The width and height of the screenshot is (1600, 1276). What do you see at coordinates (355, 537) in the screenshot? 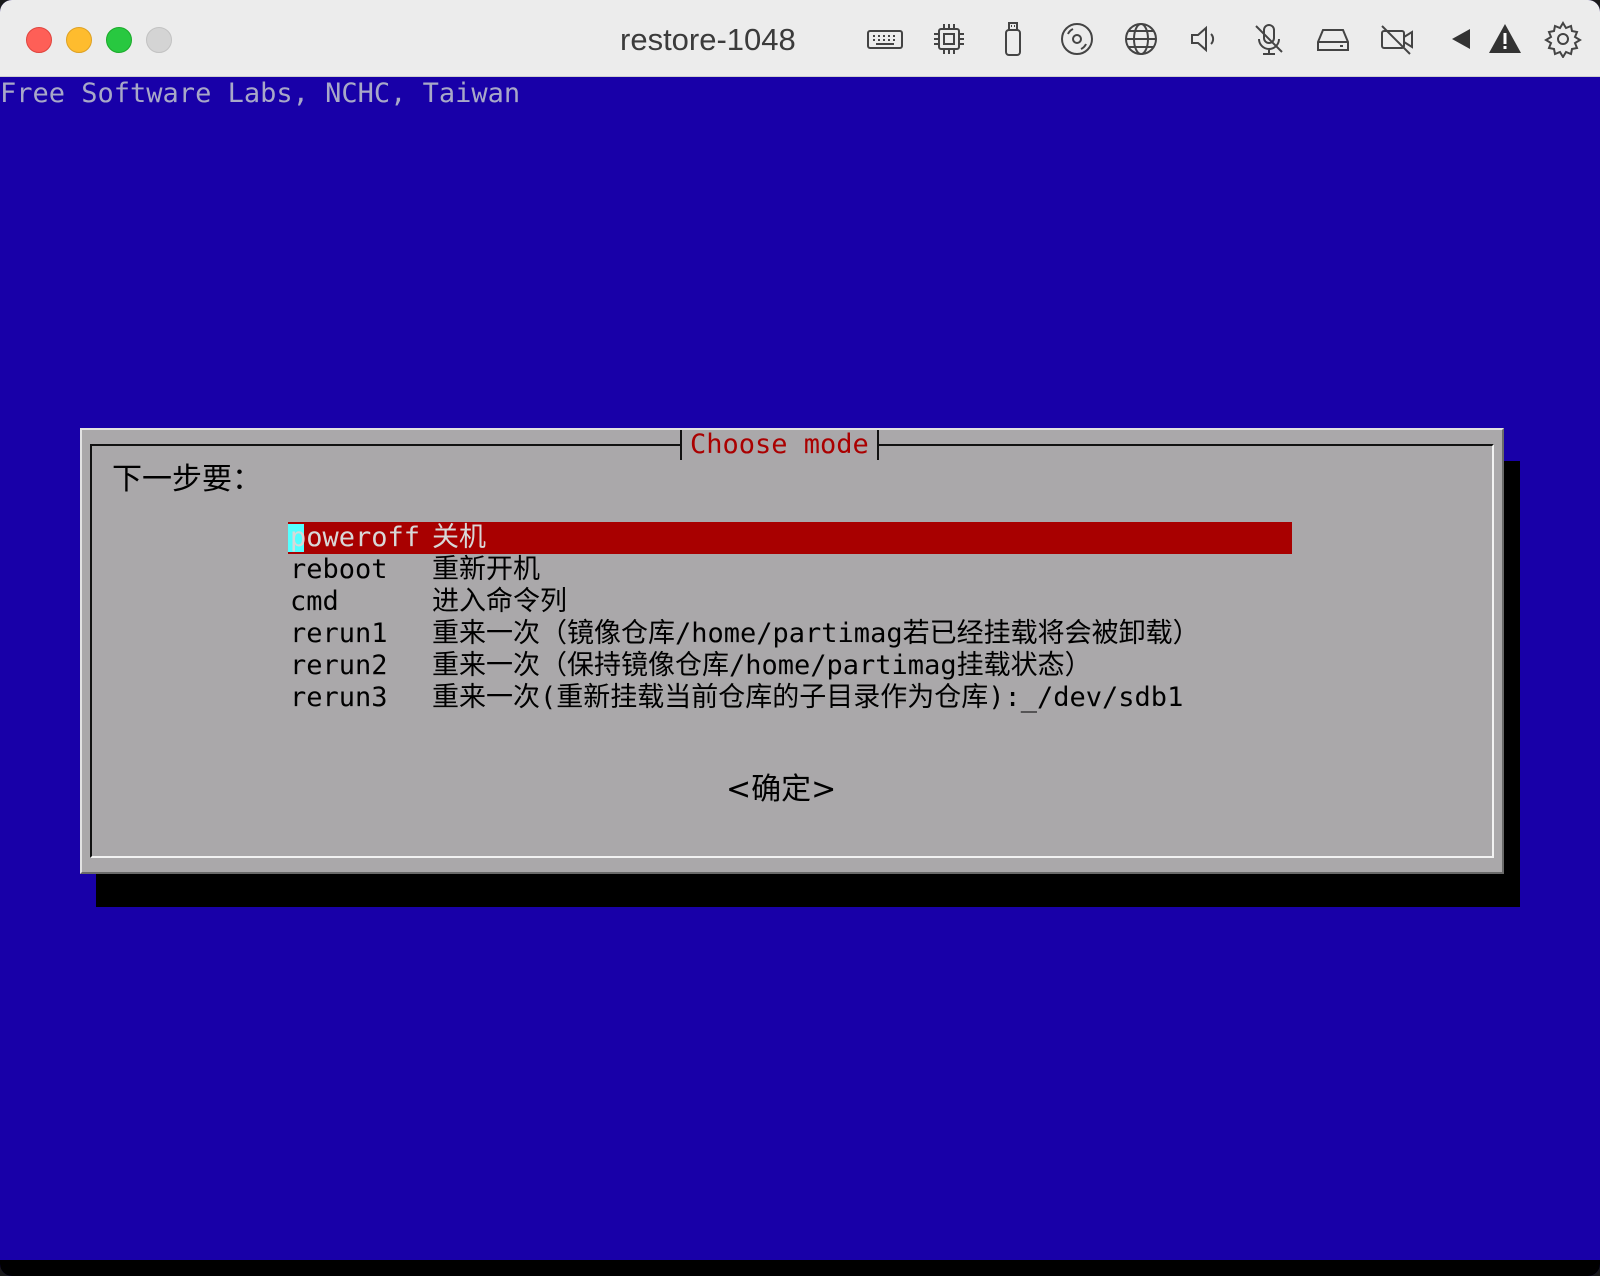
I see `menu-item-tag: poweroff` at bounding box center [355, 537].